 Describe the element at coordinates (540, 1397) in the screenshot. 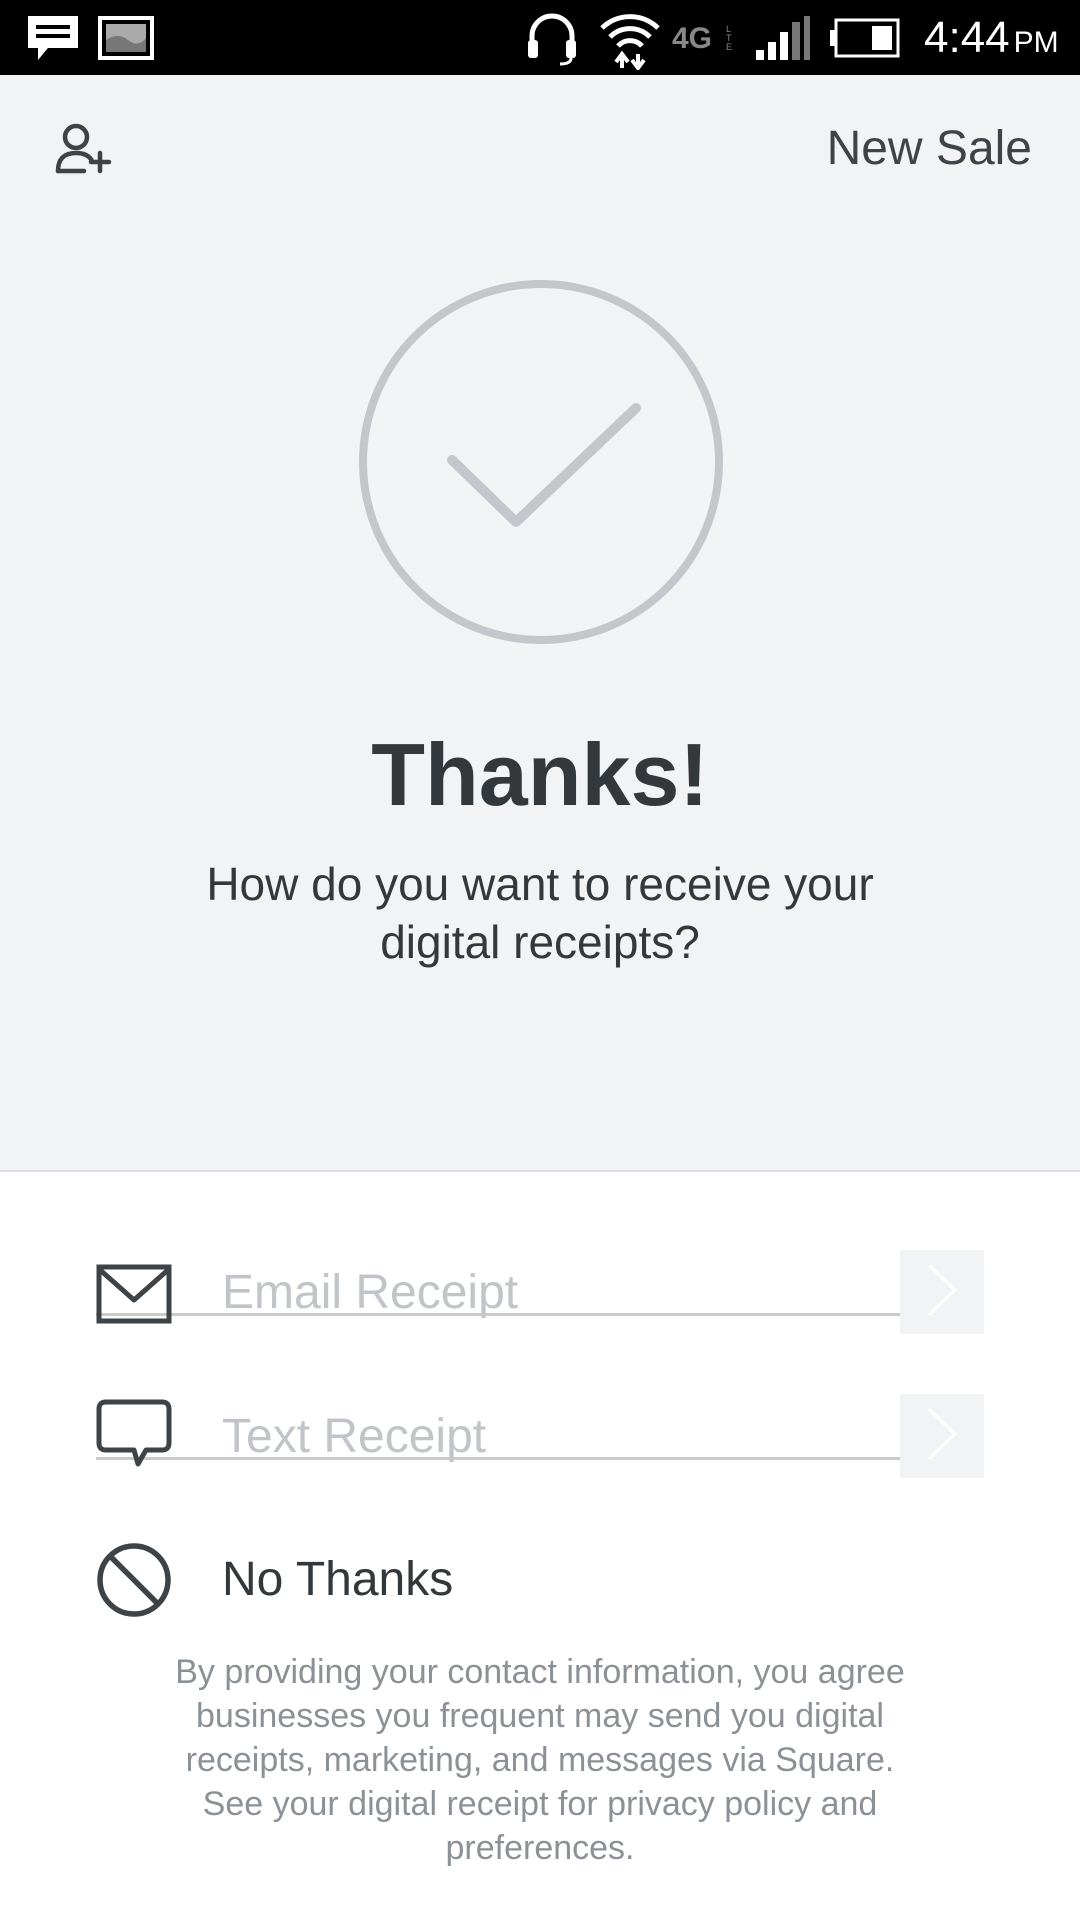

I see `text-receipt-row` at that location.